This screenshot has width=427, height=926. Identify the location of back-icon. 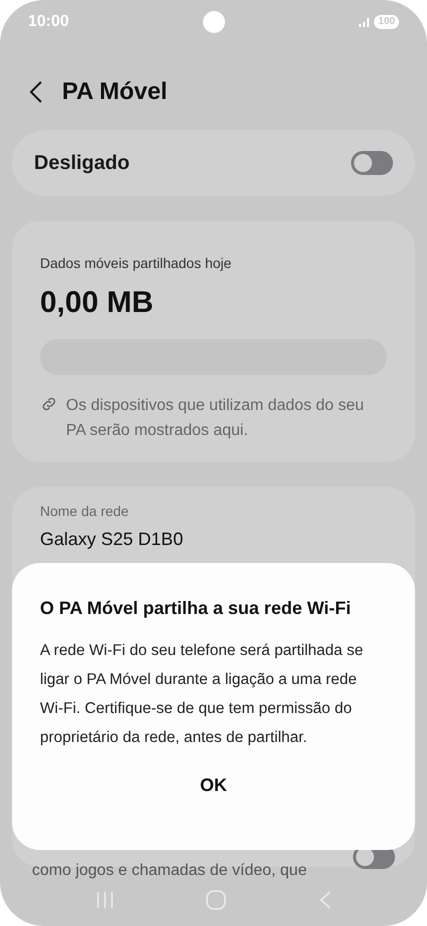
(36, 92).